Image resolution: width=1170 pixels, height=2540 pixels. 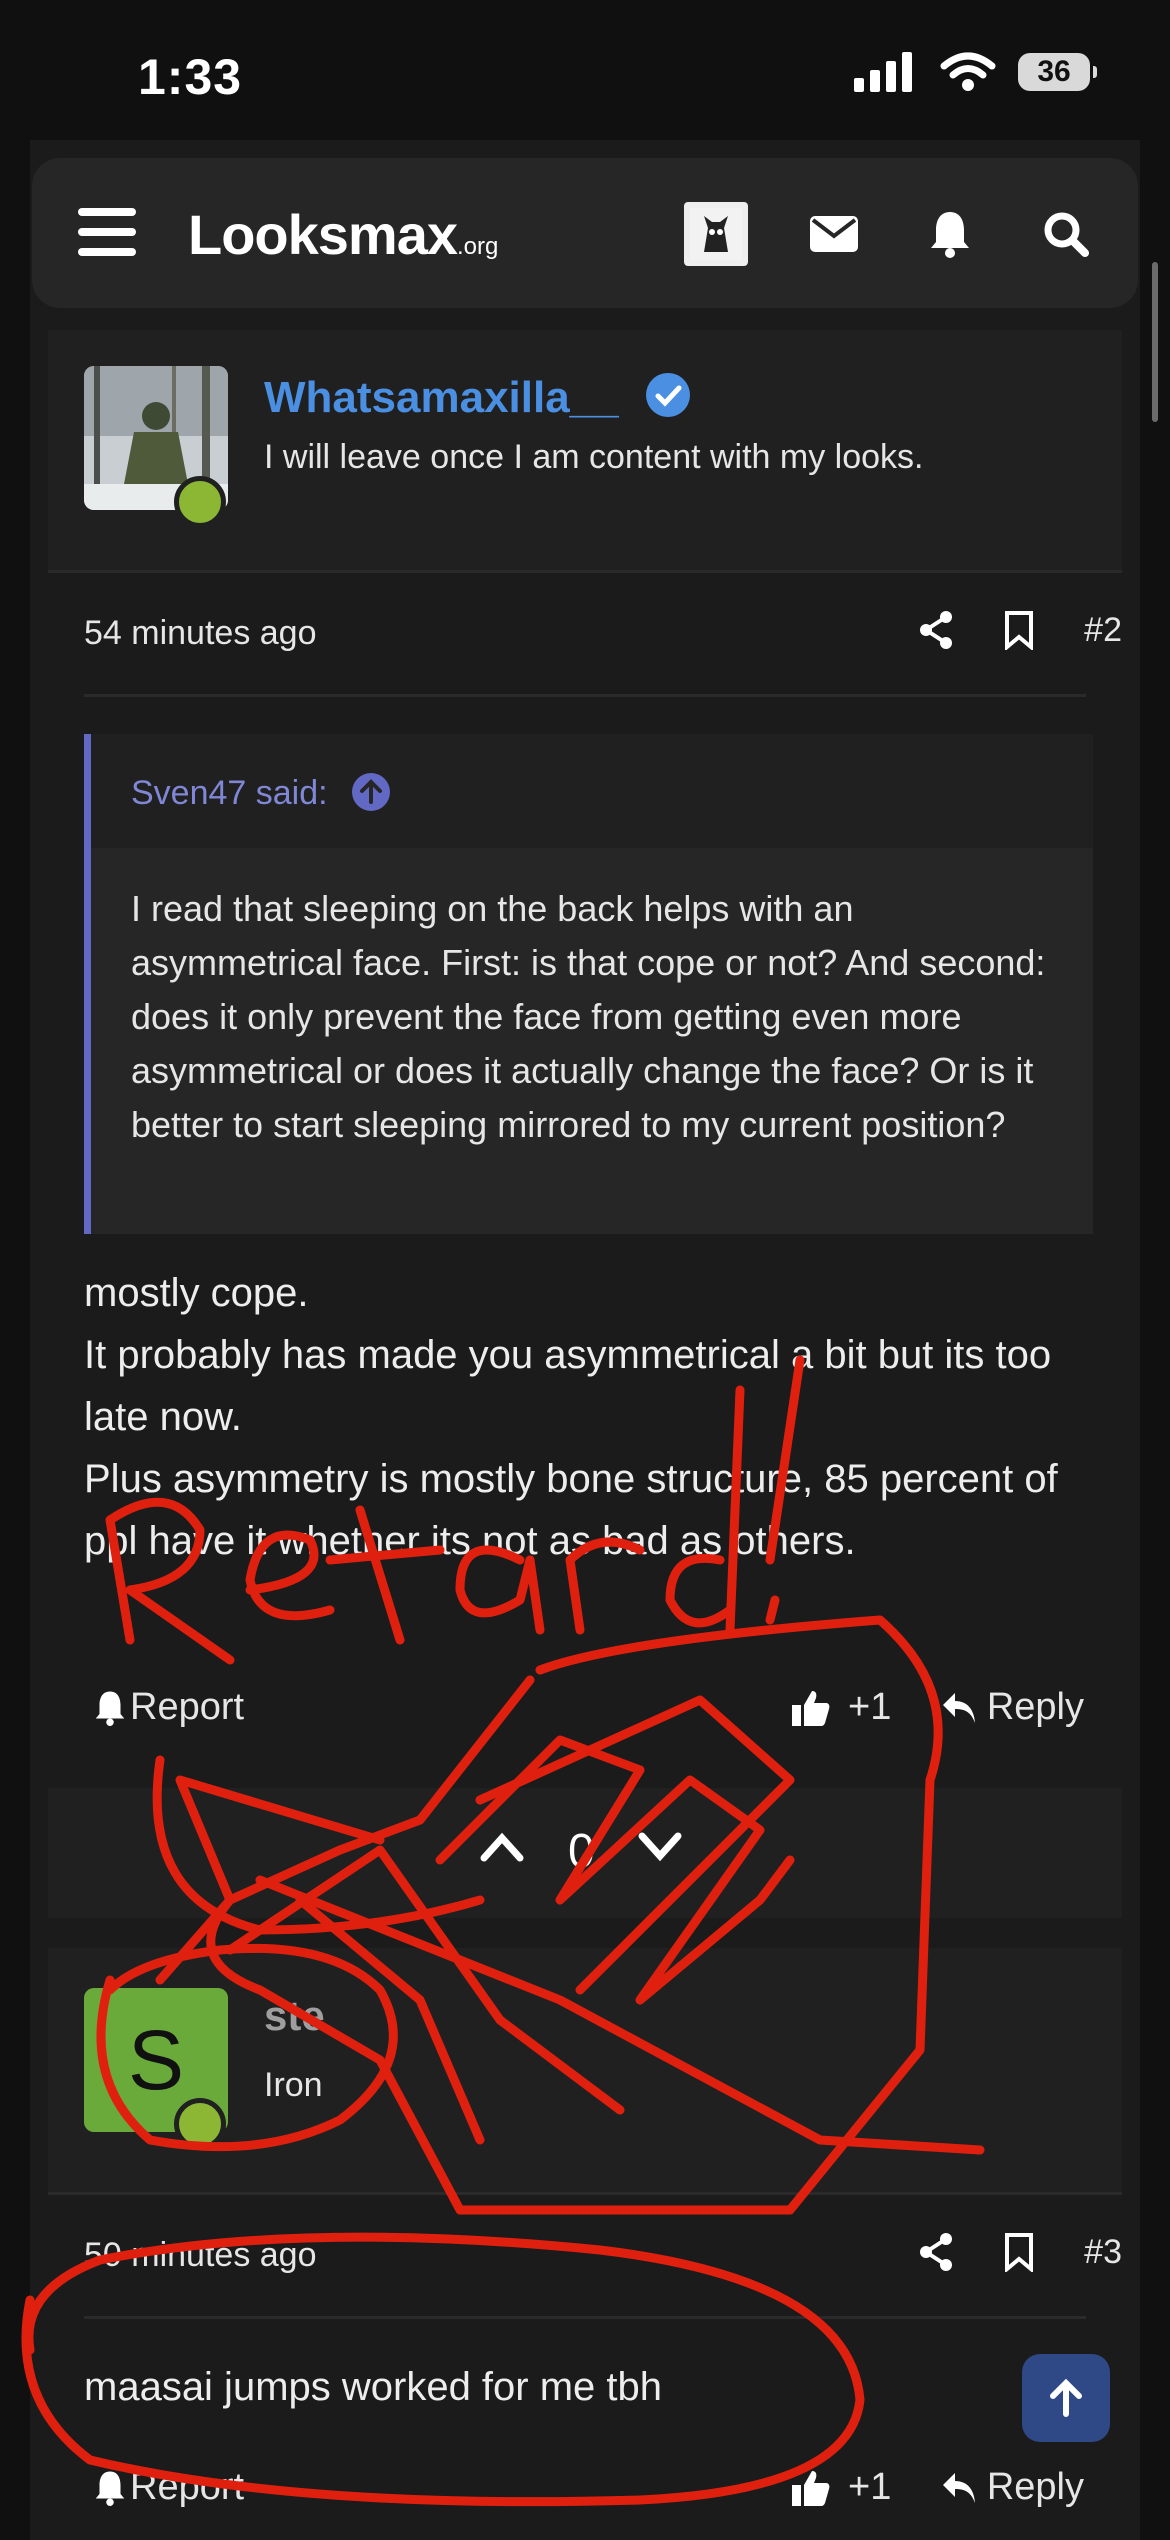 I want to click on profile-avatar-icon, so click(x=716, y=234).